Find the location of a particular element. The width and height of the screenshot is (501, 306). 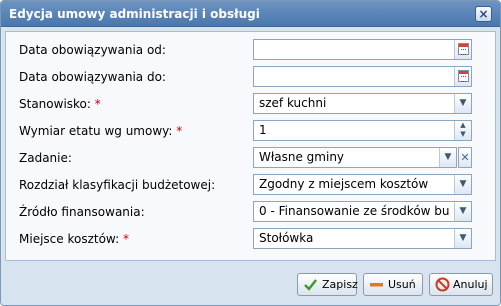

close-button: × is located at coordinates (483, 14).